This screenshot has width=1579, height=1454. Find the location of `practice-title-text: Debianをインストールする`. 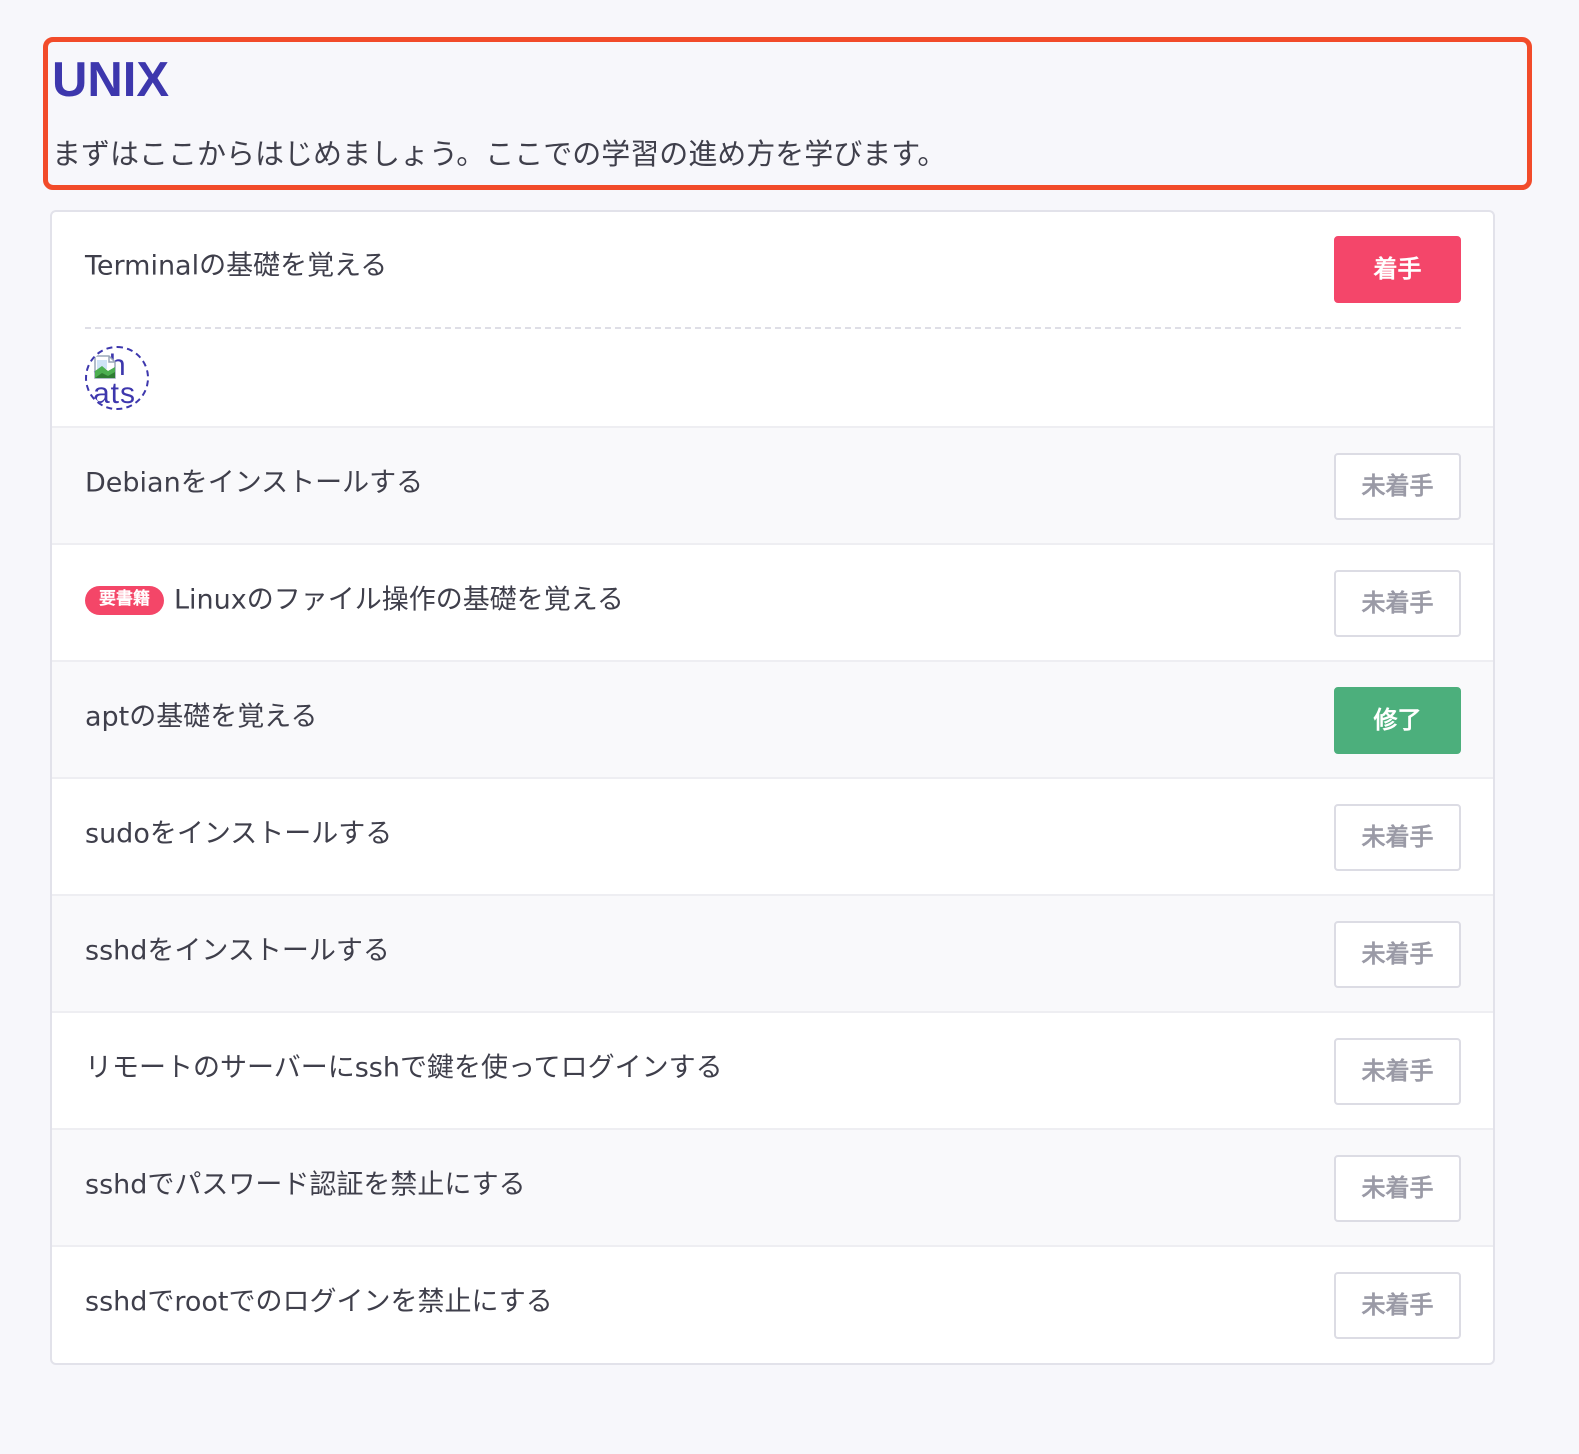

practice-title-text: Debianをインストールする is located at coordinates (254, 483).